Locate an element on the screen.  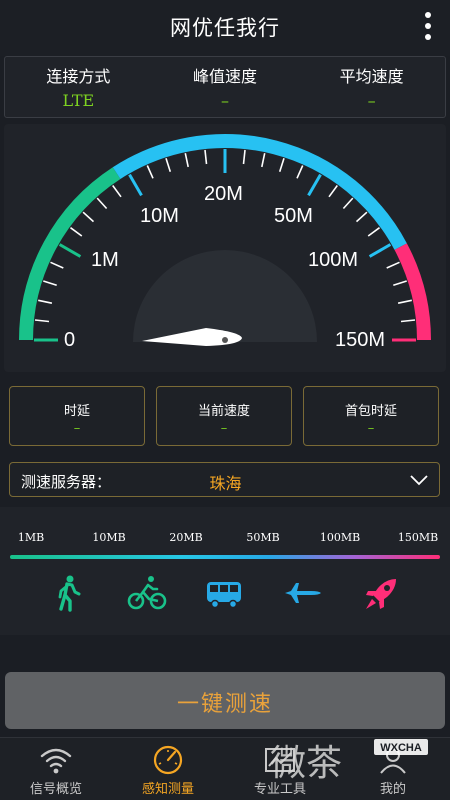
average-speed-label: 平均速度 is located at coordinates (371, 76).